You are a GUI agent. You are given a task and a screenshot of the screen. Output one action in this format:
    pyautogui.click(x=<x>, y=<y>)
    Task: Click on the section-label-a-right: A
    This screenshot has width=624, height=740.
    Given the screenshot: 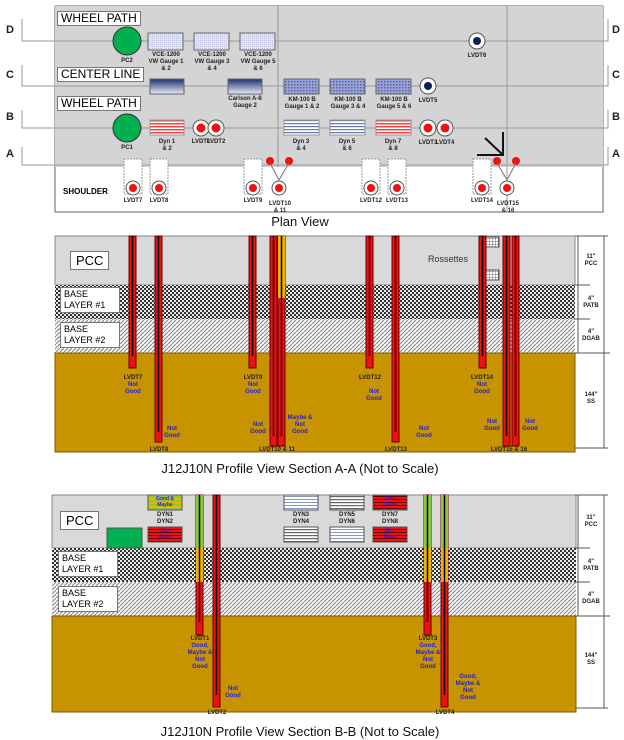 What is the action you would take?
    pyautogui.click(x=616, y=154)
    